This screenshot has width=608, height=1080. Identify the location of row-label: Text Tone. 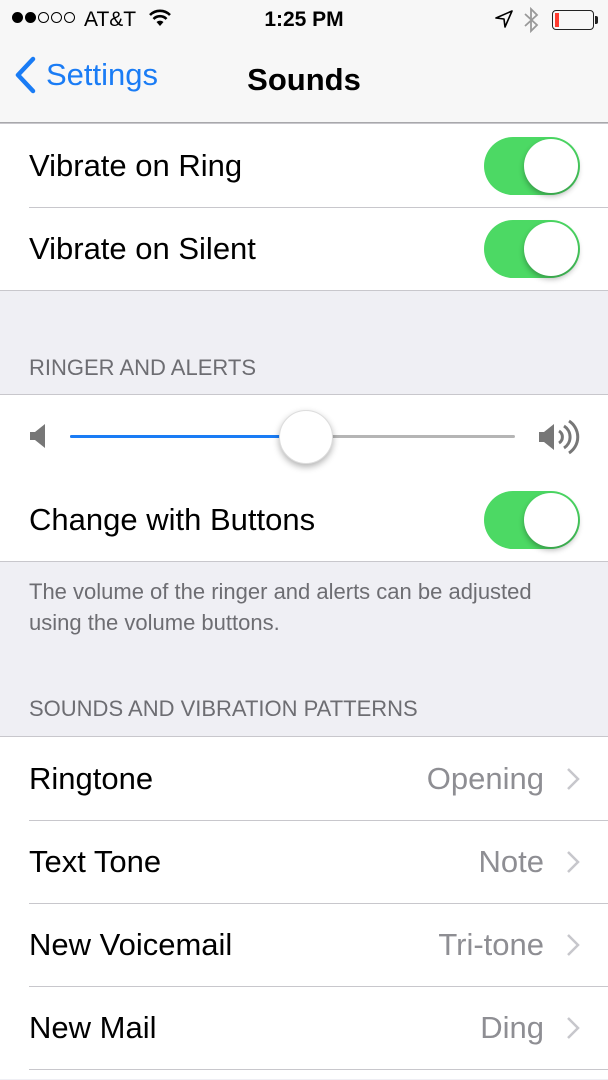
(95, 861).